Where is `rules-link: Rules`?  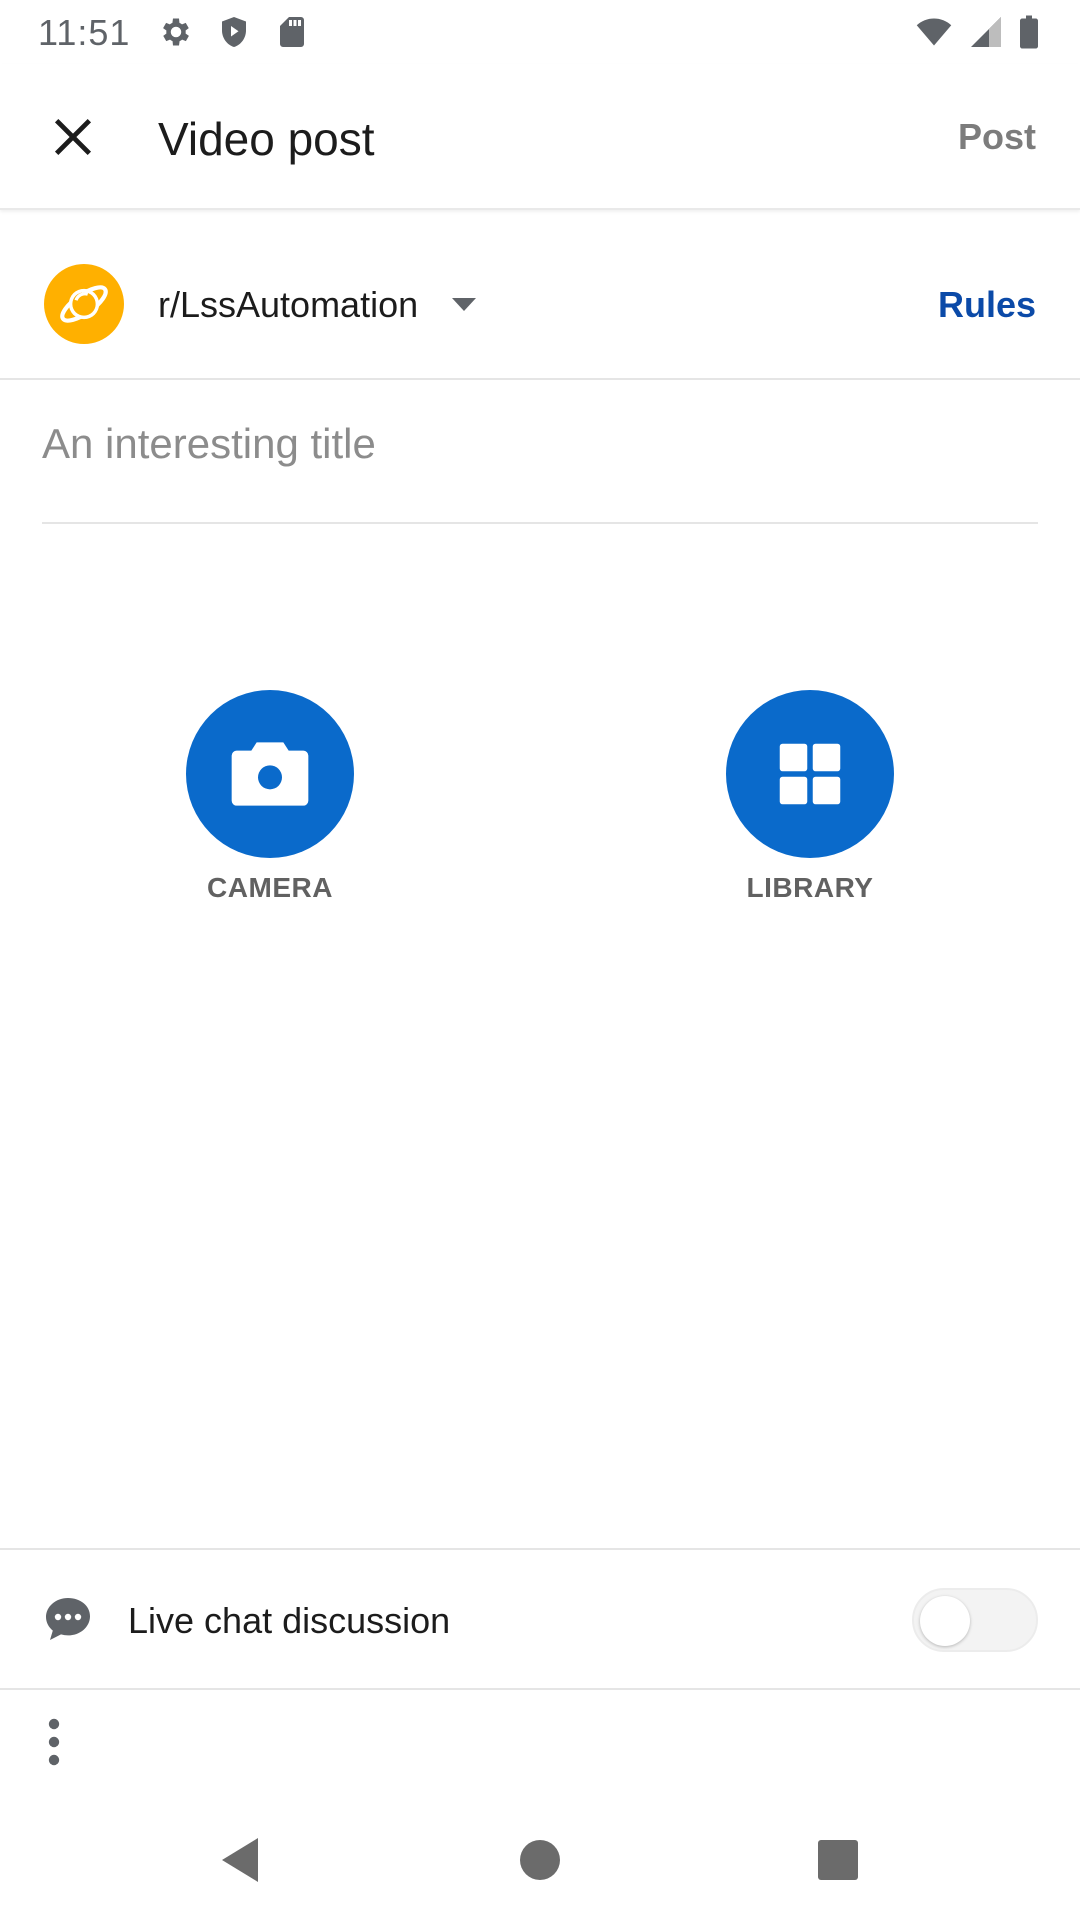
rules-link: Rules is located at coordinates (987, 305).